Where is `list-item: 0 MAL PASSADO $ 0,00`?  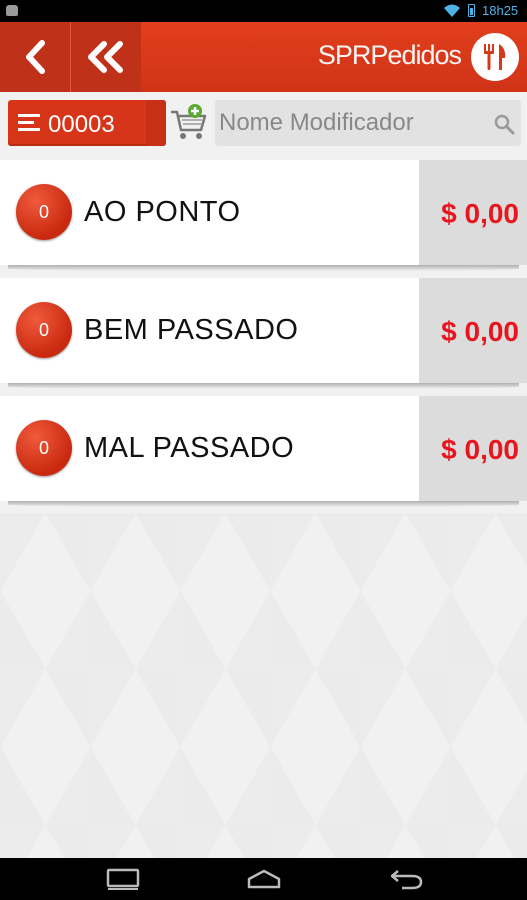
list-item: 0 MAL PASSADO $ 0,00 is located at coordinates (263, 451).